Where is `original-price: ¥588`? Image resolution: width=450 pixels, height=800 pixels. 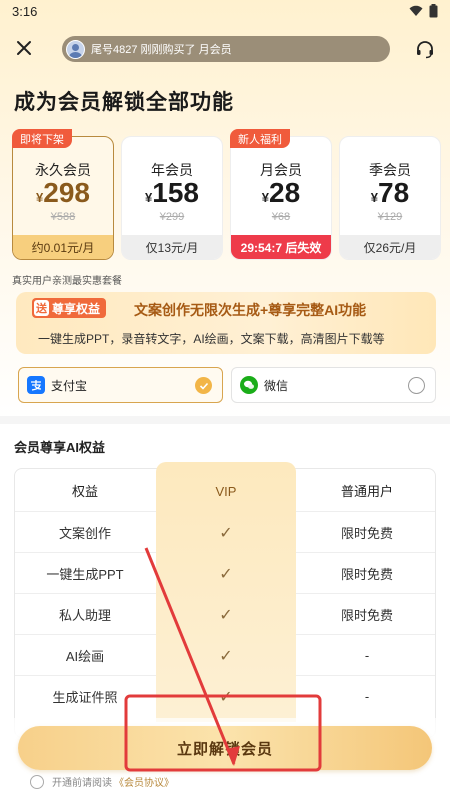
original-price: ¥588 is located at coordinates (63, 217).